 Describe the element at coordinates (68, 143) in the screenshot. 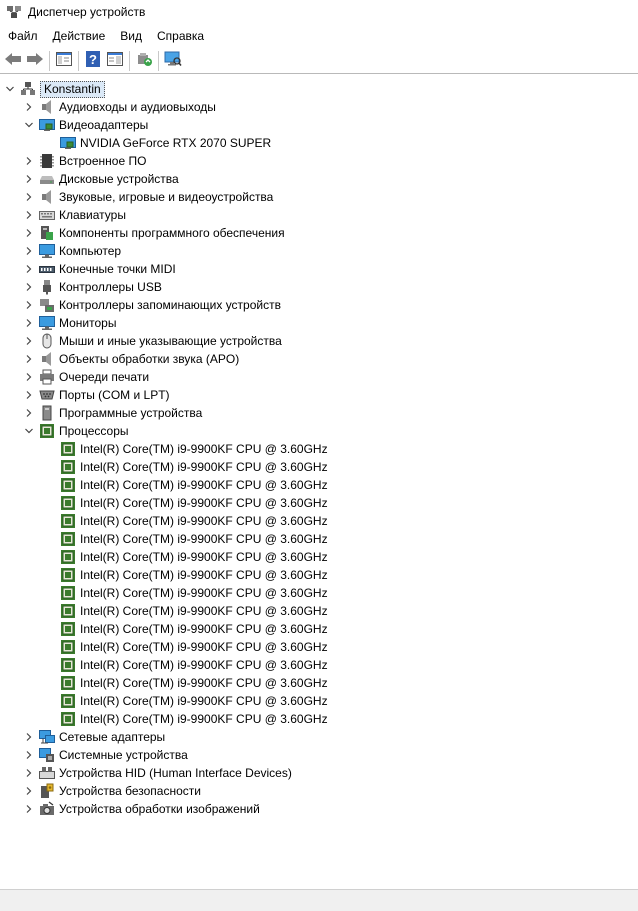

I see `display-adapter-icon` at that location.